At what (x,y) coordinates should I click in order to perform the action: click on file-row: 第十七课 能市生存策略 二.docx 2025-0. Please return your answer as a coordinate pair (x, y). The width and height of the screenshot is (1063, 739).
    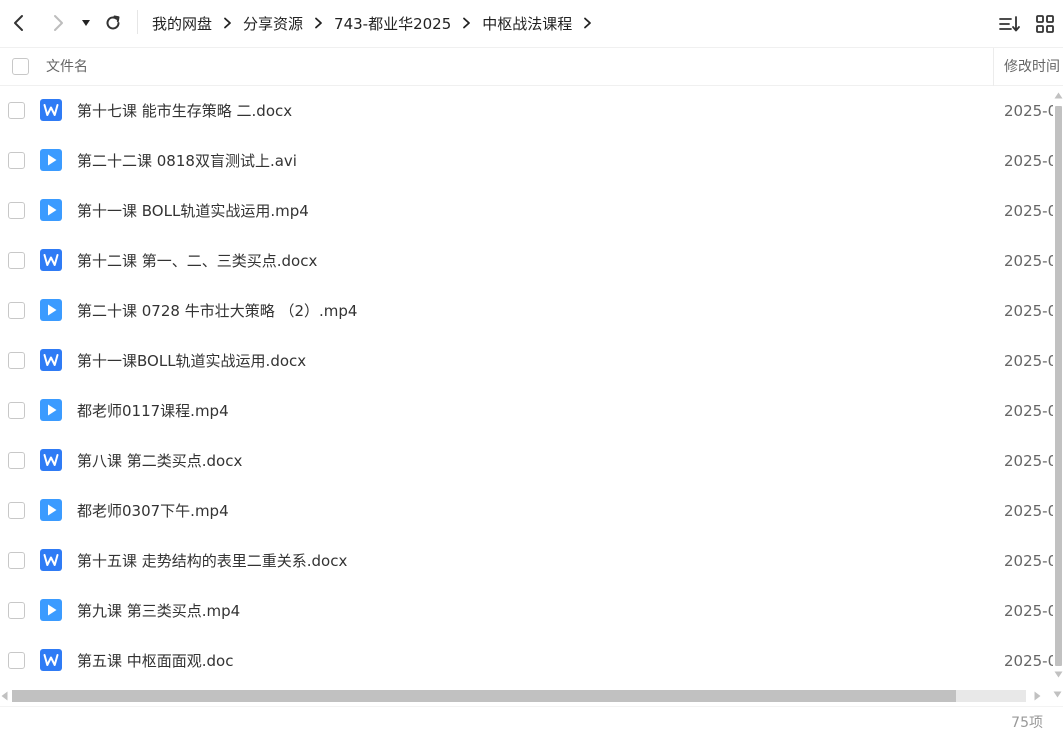
    Looking at the image, I should click on (526, 111).